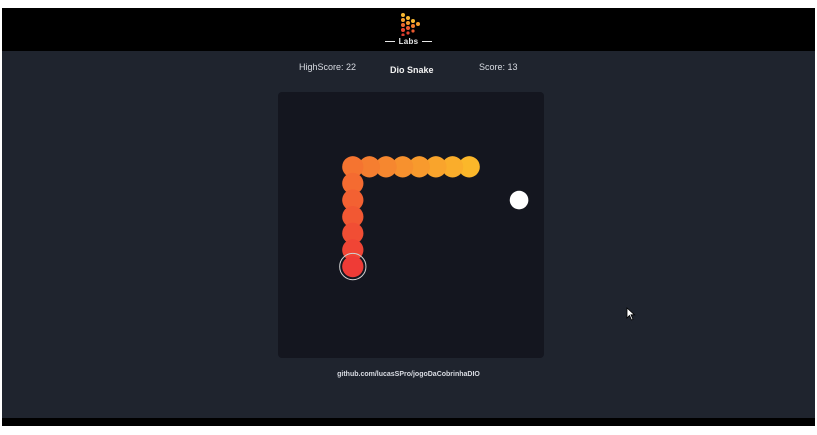  Describe the element at coordinates (408, 374) in the screenshot. I see `github-link: github.com/lucasSPro/jogoDaCobrinhaDIO` at that location.